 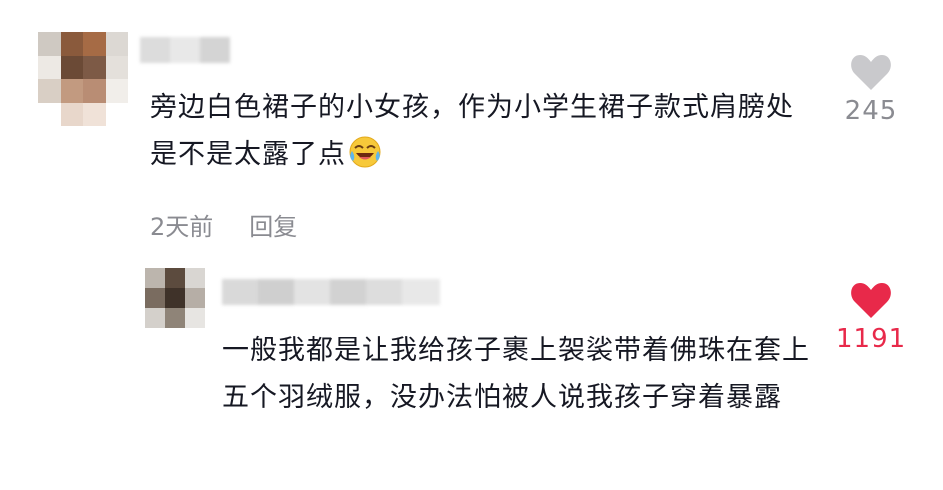 I want to click on like-button: 245, so click(x=871, y=89).